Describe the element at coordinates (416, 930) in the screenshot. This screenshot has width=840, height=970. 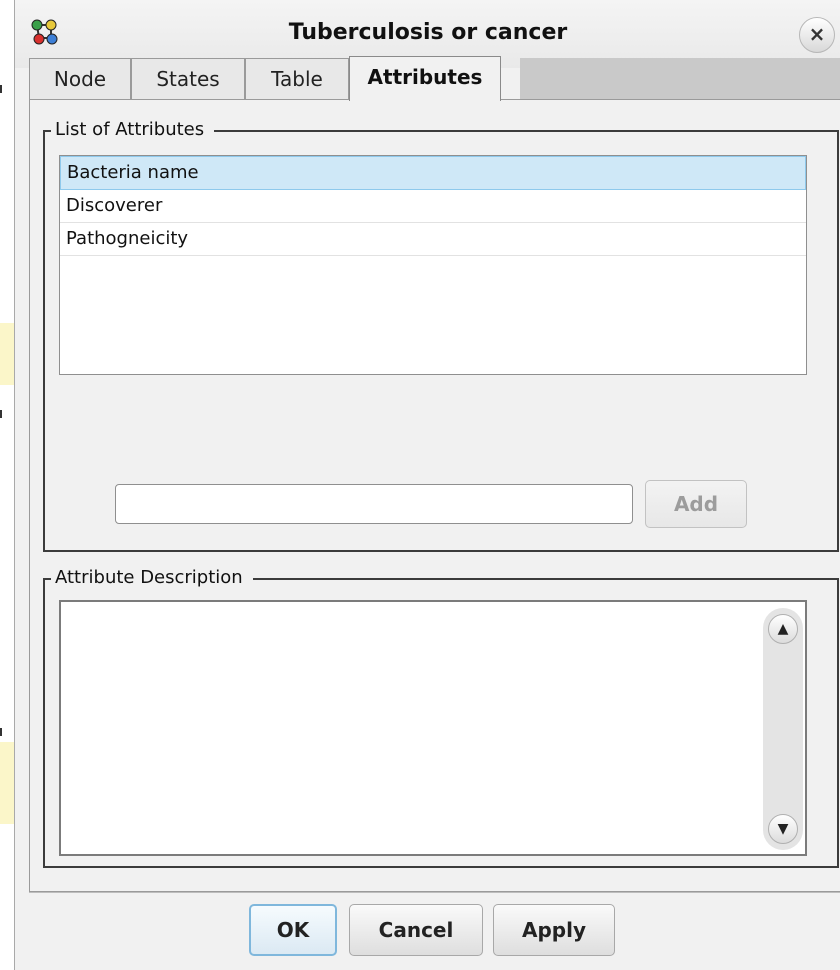
I see `cancel-button: Cancel` at that location.